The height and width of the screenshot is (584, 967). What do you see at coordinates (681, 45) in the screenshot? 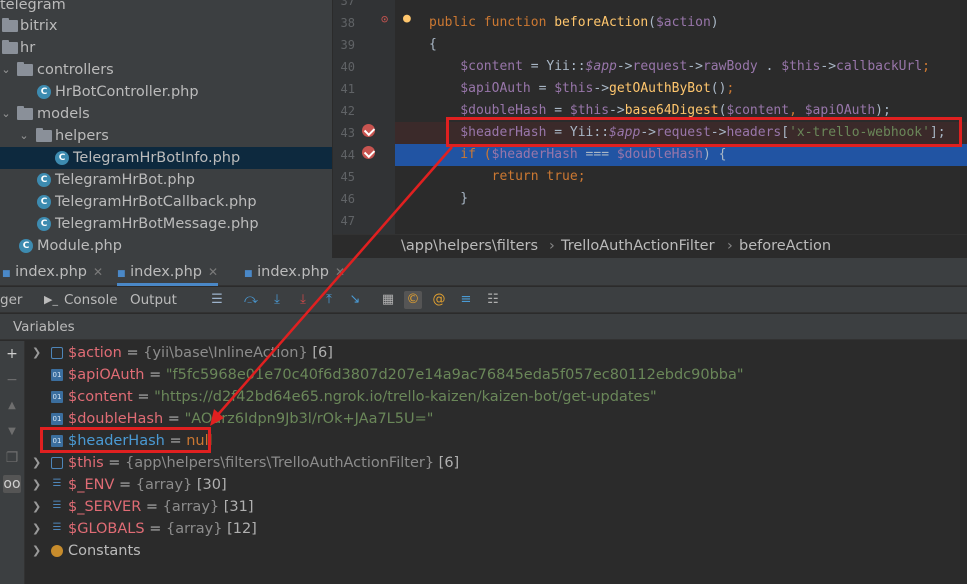
I see `code-line: {` at bounding box center [681, 45].